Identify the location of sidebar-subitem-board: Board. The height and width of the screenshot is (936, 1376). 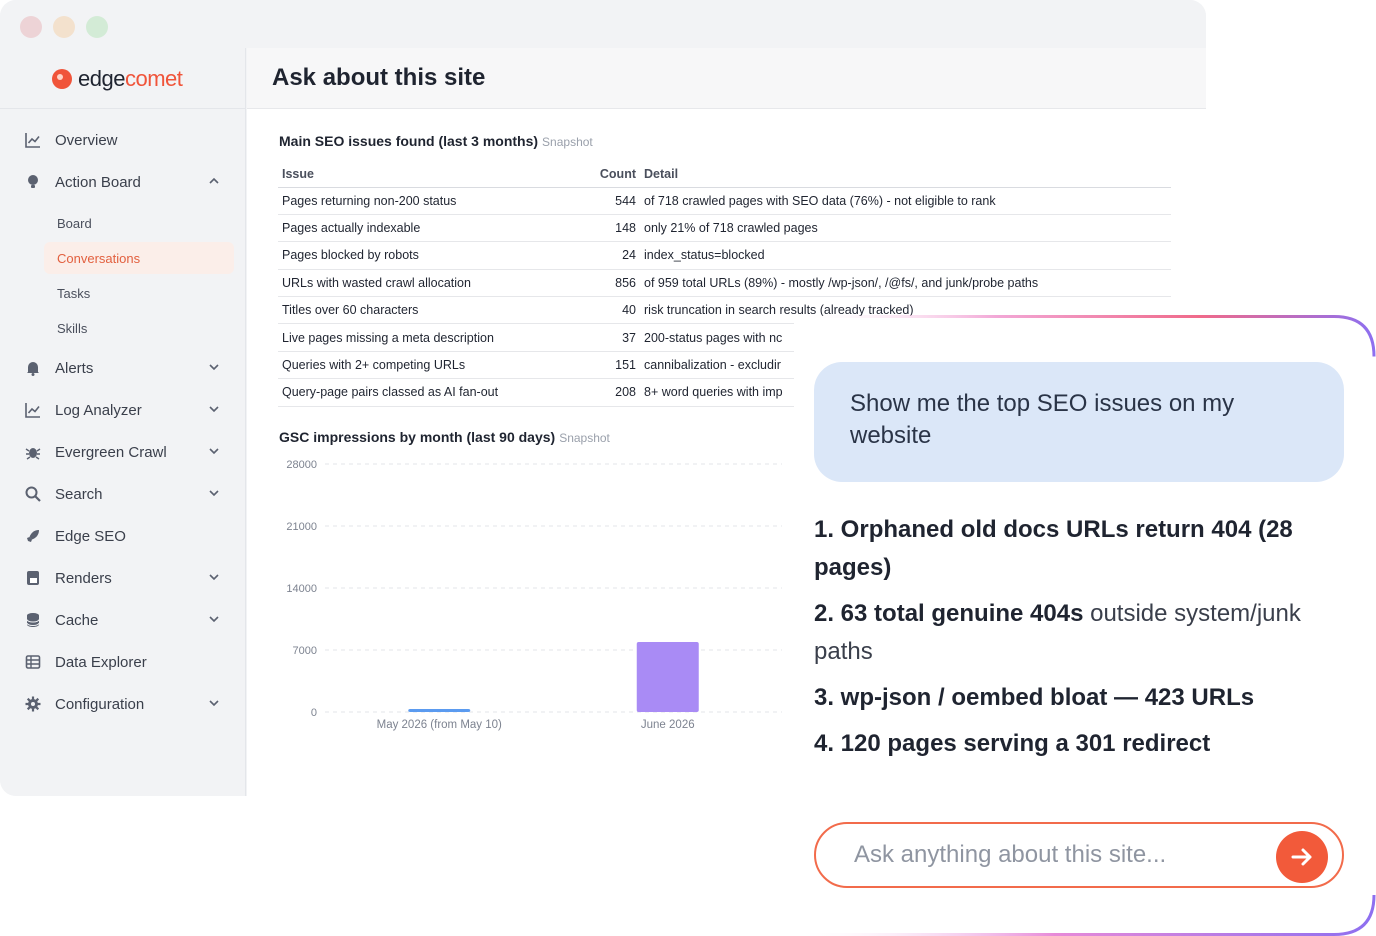
(139, 223).